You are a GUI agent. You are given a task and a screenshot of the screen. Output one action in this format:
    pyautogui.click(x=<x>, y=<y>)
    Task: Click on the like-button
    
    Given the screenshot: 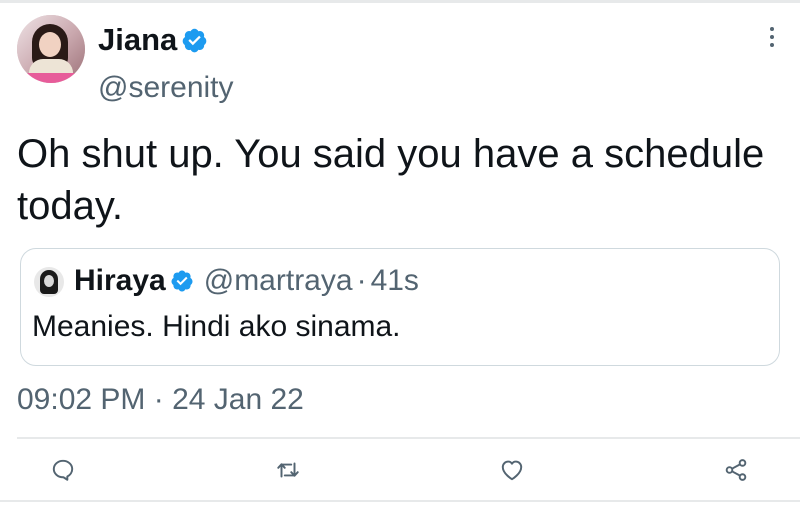 What is the action you would take?
    pyautogui.click(x=512, y=470)
    